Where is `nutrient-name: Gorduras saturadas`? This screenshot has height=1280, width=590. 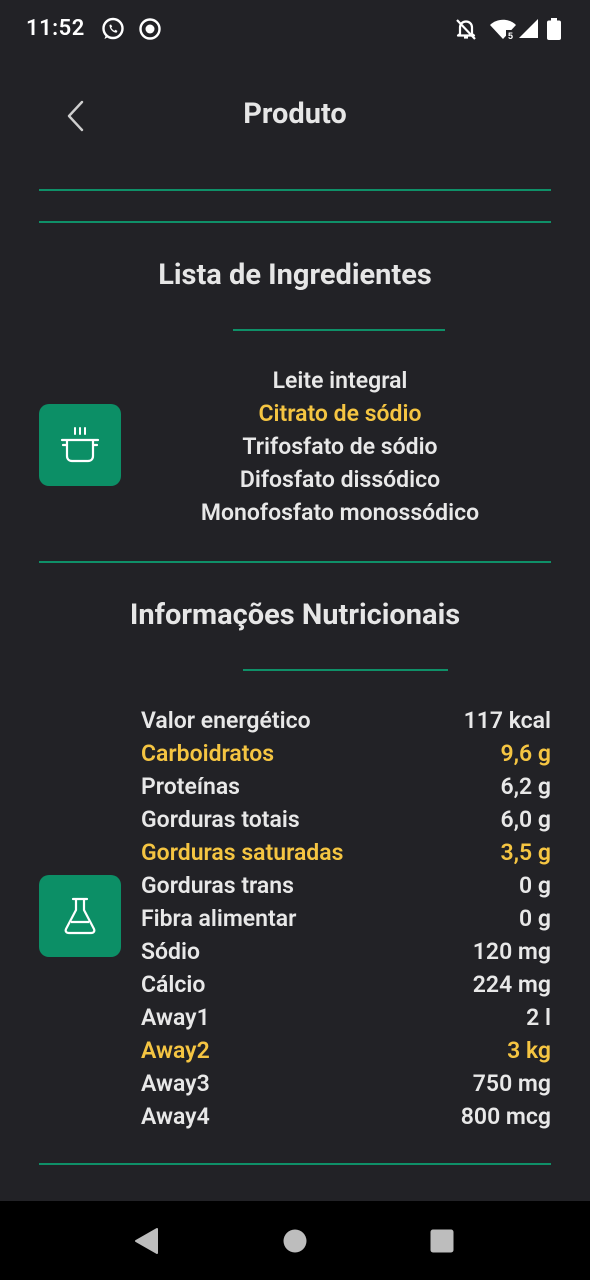
nutrient-name: Gorduras saturadas is located at coordinates (242, 852).